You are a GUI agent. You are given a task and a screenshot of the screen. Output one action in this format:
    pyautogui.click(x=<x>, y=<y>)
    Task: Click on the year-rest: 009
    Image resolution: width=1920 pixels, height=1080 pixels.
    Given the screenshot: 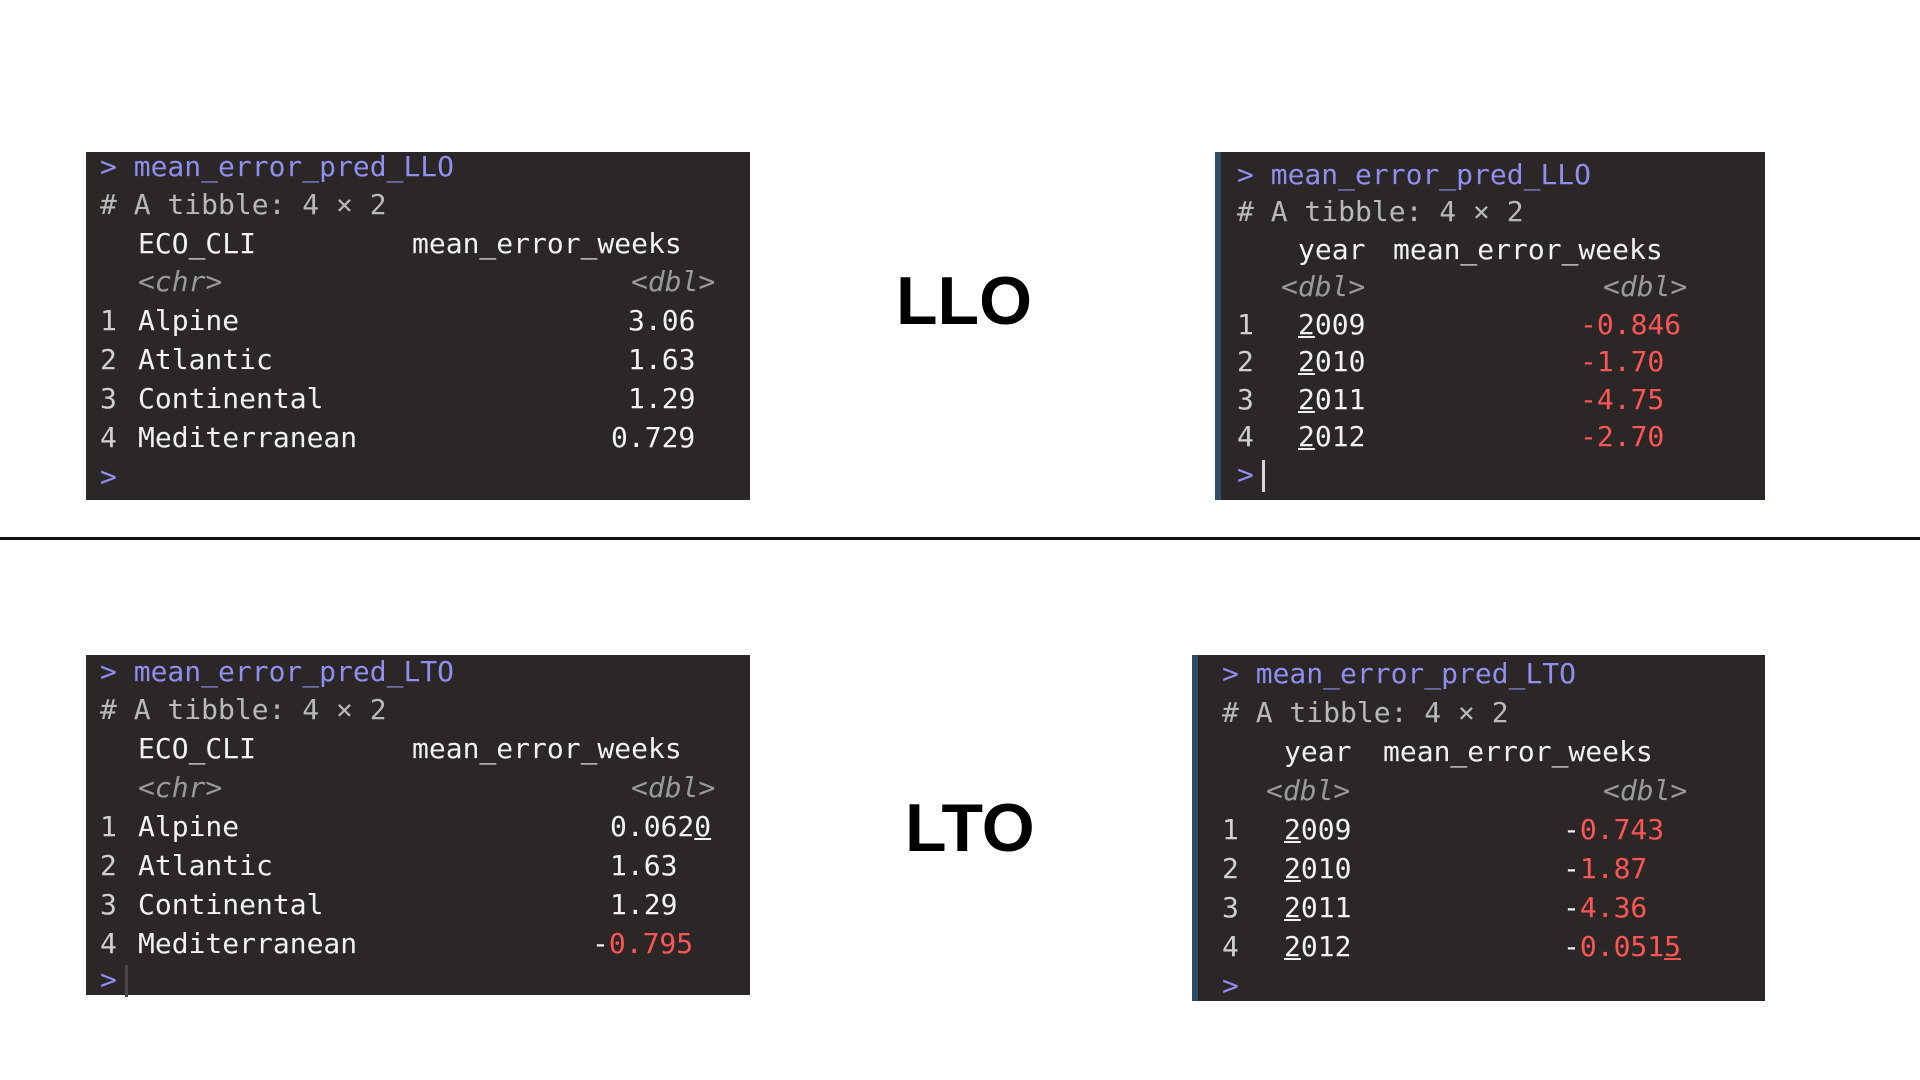 What is the action you would take?
    pyautogui.click(x=1340, y=324)
    